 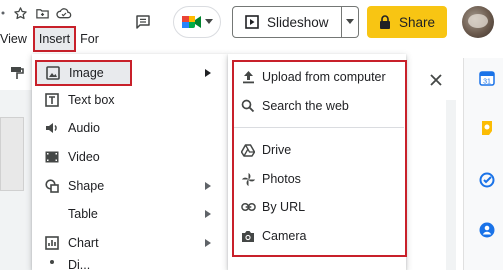 What do you see at coordinates (451, 185) in the screenshot?
I see `panel-scrollbar` at bounding box center [451, 185].